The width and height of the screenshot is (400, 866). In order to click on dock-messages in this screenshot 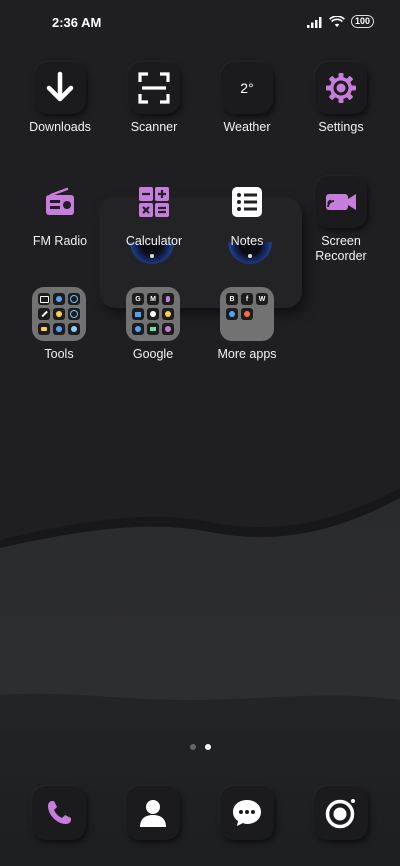, I will do `click(247, 813)`.